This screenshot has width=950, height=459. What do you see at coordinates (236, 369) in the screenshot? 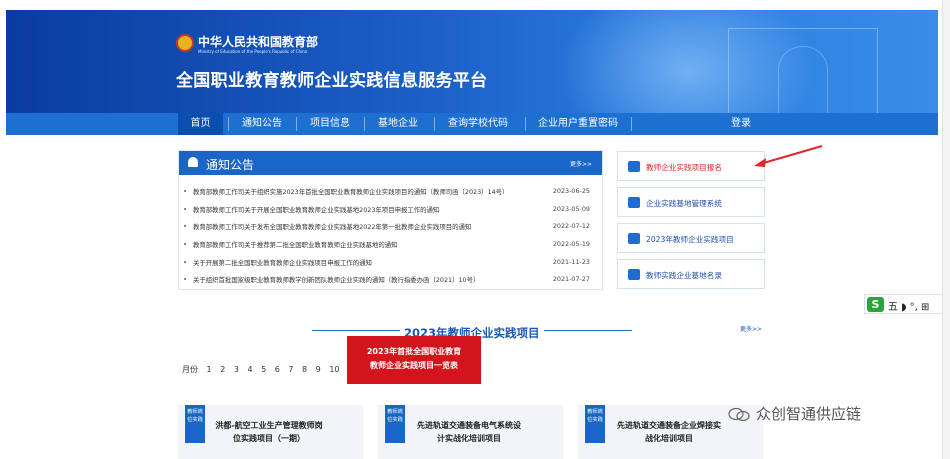
I see `month-option: 3` at bounding box center [236, 369].